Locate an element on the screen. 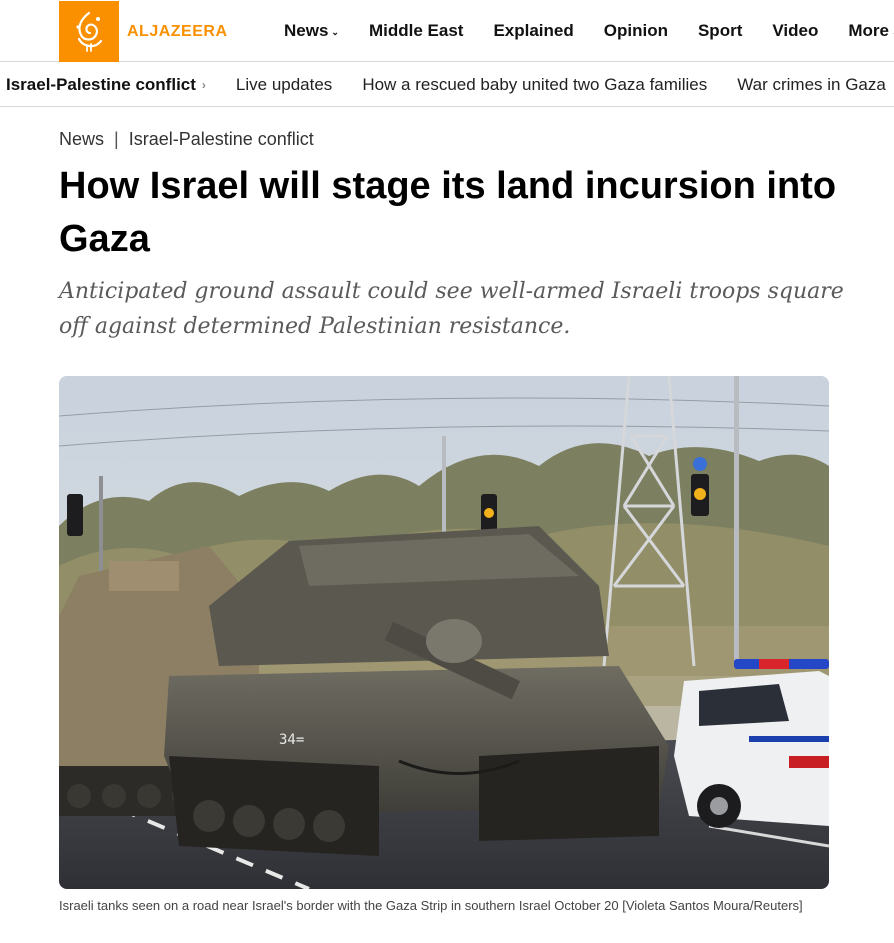 The image size is (894, 943). nav-item-more: More⌄ is located at coordinates (871, 31).